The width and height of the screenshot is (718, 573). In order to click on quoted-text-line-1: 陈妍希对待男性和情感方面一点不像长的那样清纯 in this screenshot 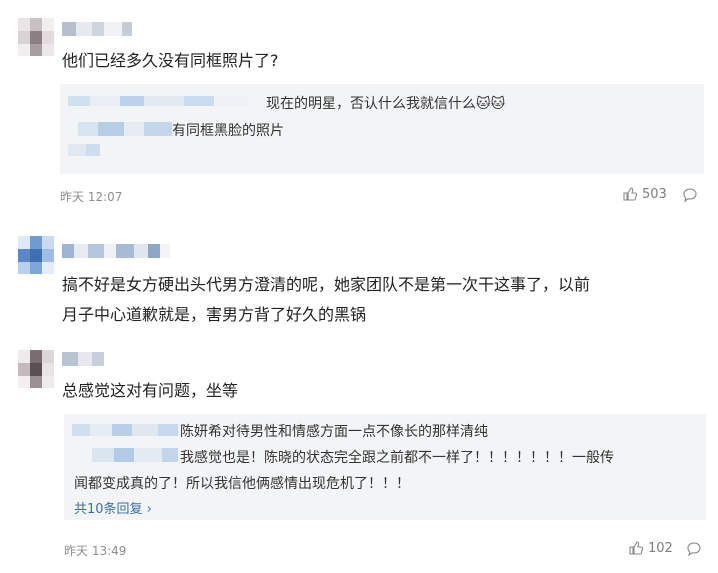, I will do `click(334, 432)`.